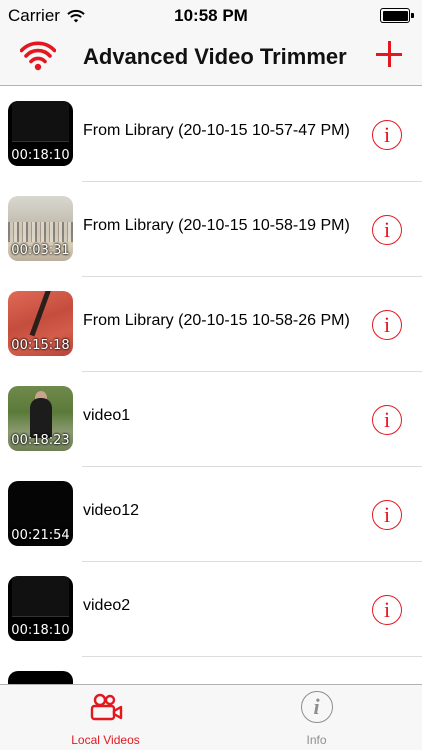 The height and width of the screenshot is (750, 422). I want to click on video-duration: 00:21:54, so click(40, 535).